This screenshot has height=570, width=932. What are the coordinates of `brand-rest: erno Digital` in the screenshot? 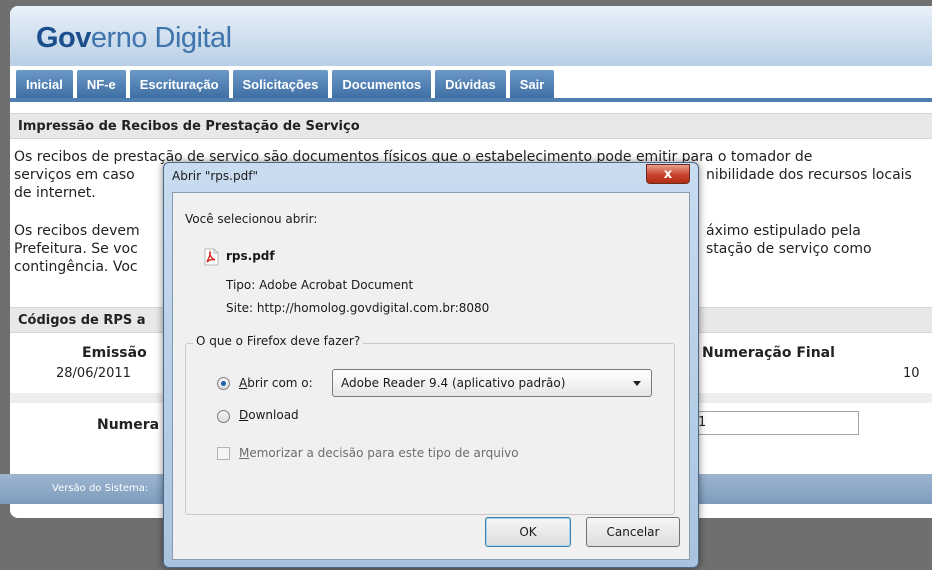 It's located at (161, 38).